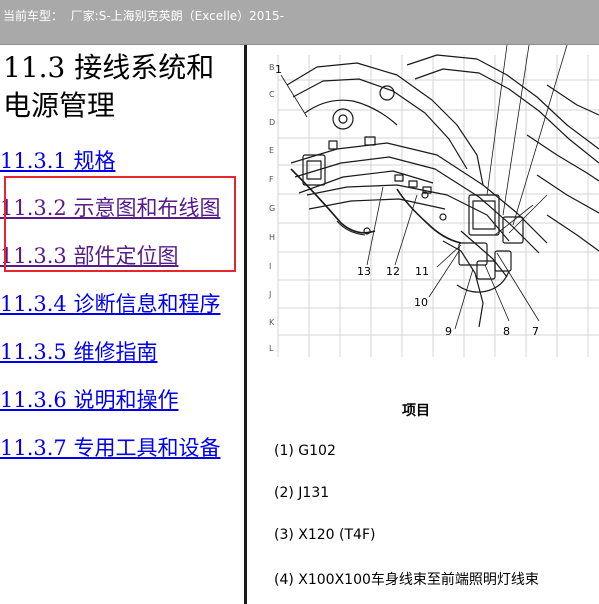 This screenshot has width=599, height=604. Describe the element at coordinates (89, 399) in the screenshot. I see `toc-link-description-operation: 11.3.6 说明和操作` at that location.